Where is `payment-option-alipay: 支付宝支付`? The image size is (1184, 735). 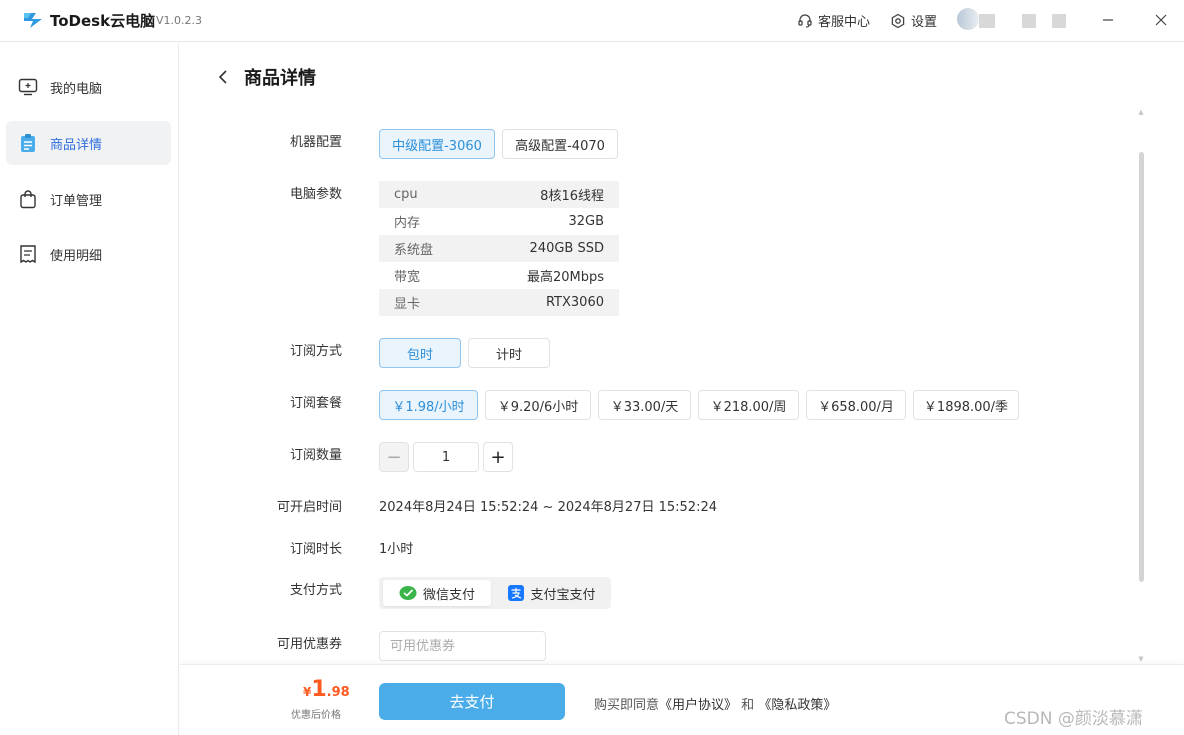 payment-option-alipay: 支付宝支付 is located at coordinates (552, 593).